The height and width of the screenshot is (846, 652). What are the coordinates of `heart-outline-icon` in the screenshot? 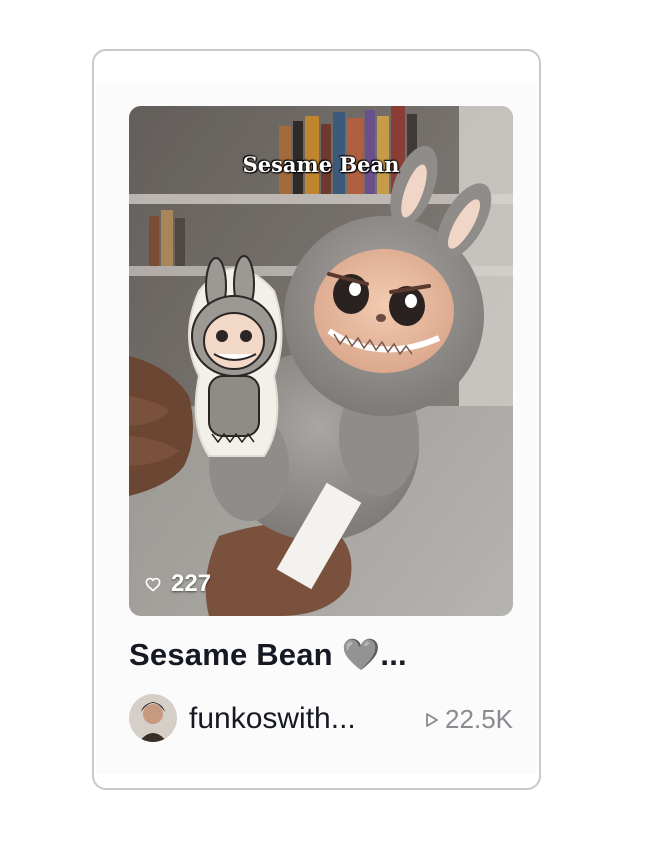 It's located at (153, 584).